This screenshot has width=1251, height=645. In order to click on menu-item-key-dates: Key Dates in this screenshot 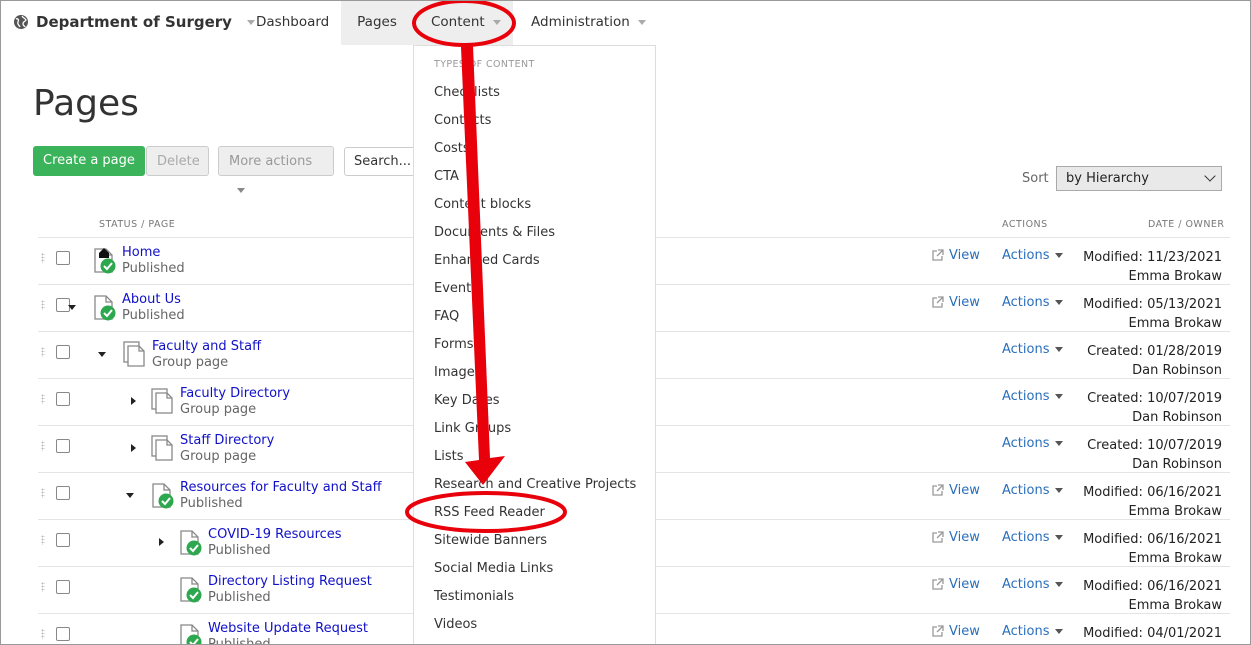, I will do `click(467, 400)`.